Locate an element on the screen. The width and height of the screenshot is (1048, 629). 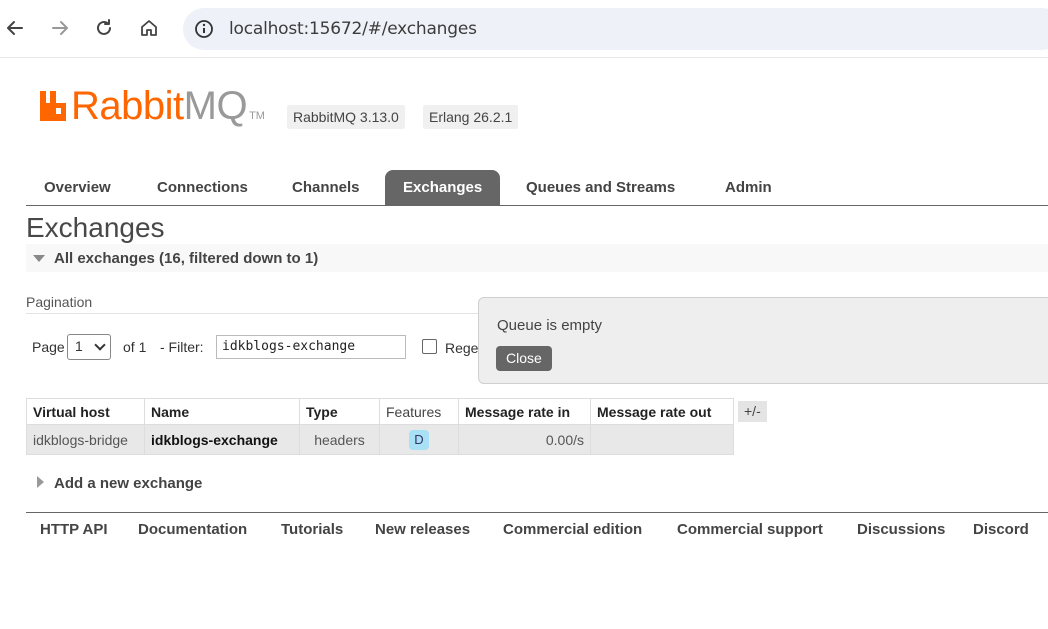
tab-admin: Admin is located at coordinates (748, 188).